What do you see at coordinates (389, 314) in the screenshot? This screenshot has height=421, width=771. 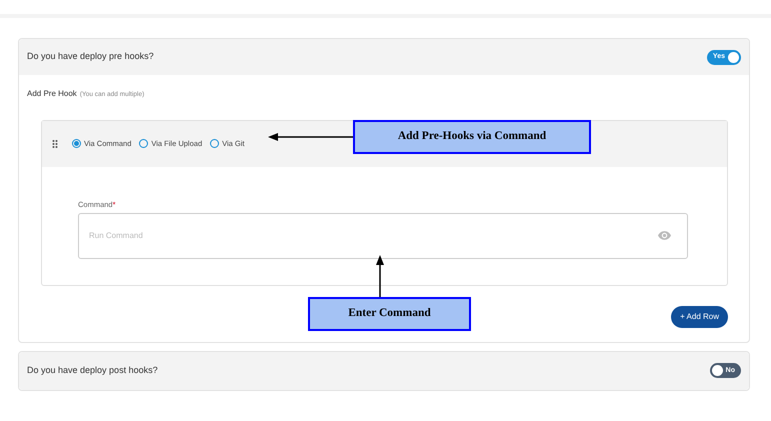 I see `callout-box: Enter Command` at bounding box center [389, 314].